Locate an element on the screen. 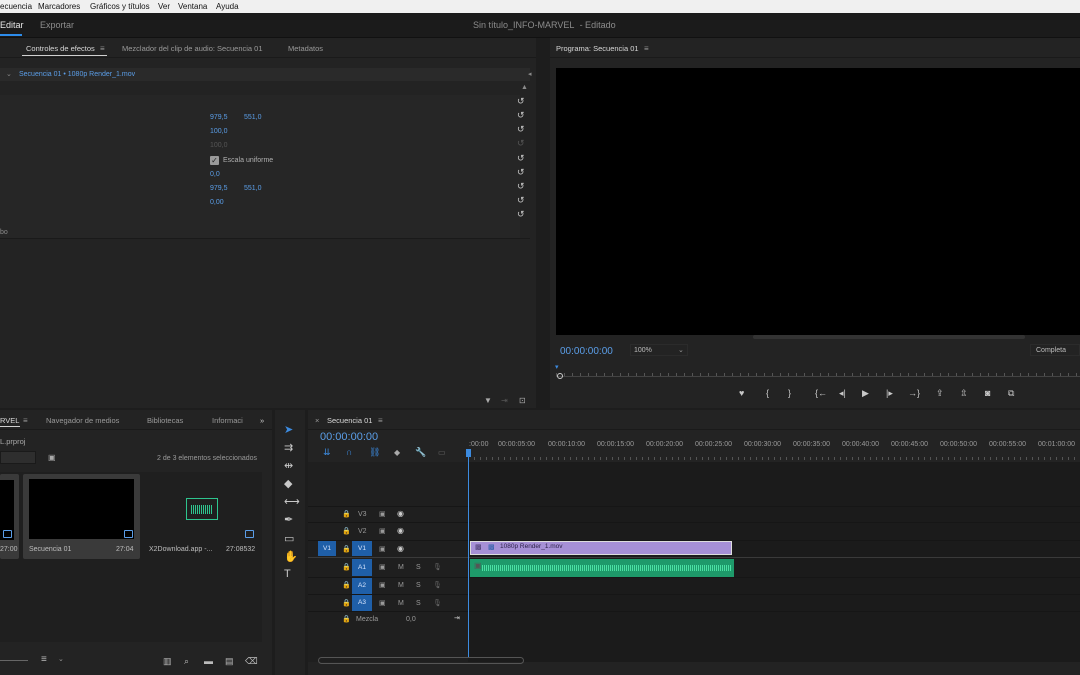 Image resolution: width=1080 pixels, height=675 pixels. snap-icon: ∩ is located at coordinates (349, 452).